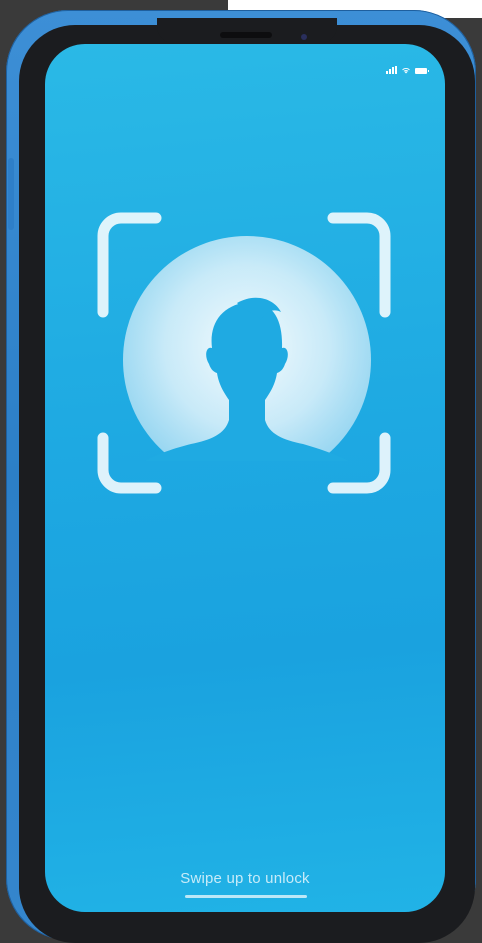 The width and height of the screenshot is (482, 943). Describe the element at coordinates (304, 37) in the screenshot. I see `front-camera` at that location.